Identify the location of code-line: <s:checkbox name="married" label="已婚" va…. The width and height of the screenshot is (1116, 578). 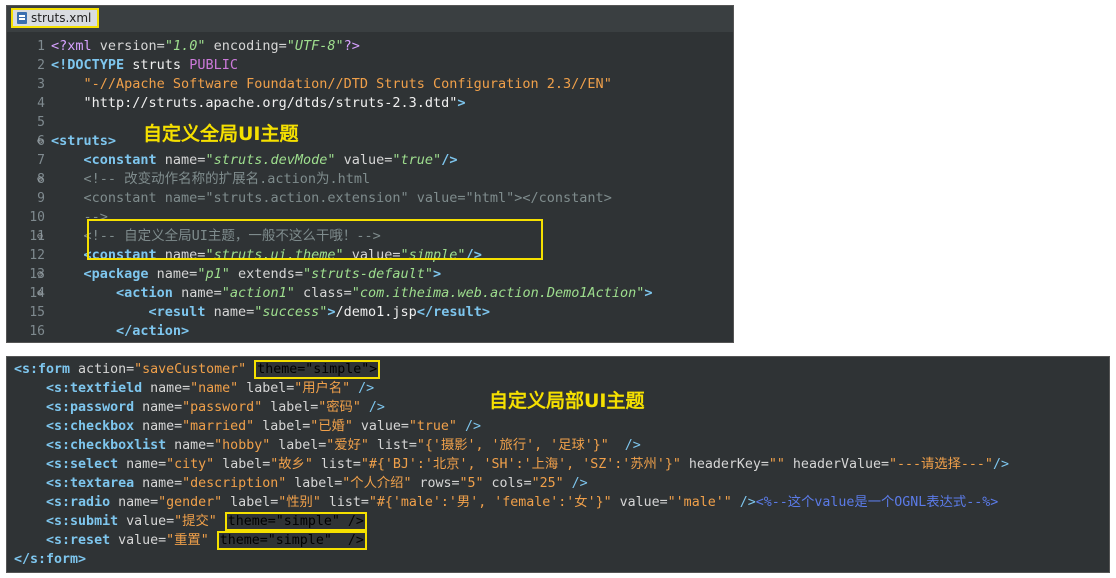
(558, 426).